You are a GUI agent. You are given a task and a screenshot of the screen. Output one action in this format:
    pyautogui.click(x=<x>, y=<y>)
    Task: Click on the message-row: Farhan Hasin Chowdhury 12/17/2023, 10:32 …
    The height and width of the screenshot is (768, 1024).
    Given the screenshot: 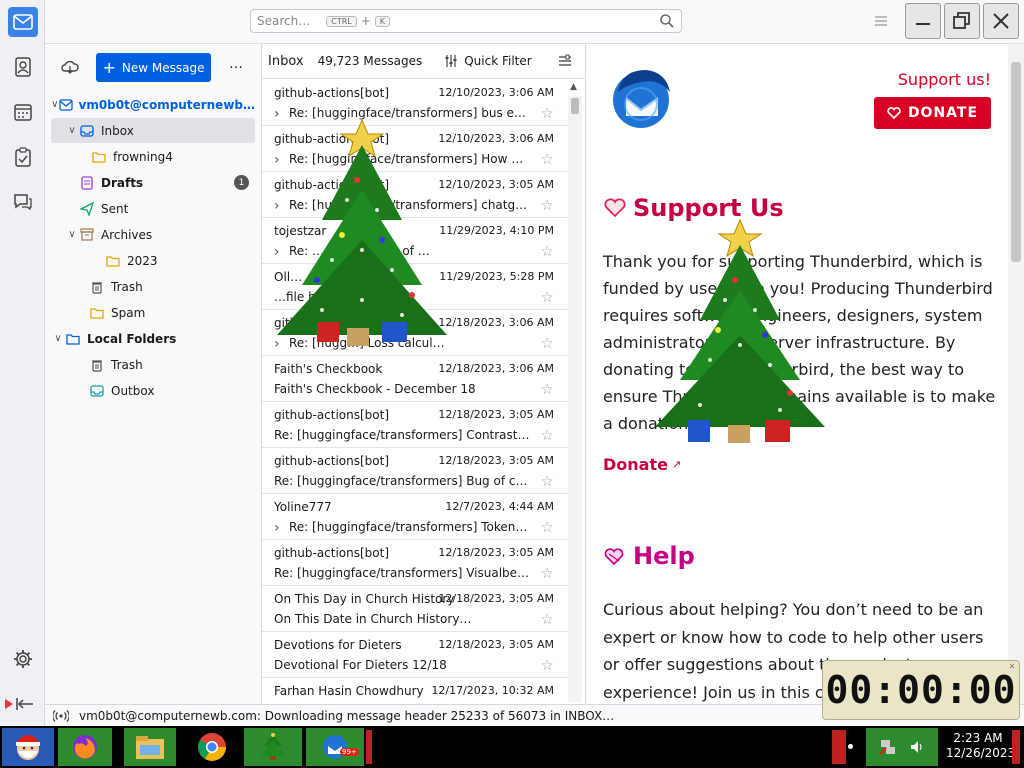 What is the action you would take?
    pyautogui.click(x=415, y=691)
    